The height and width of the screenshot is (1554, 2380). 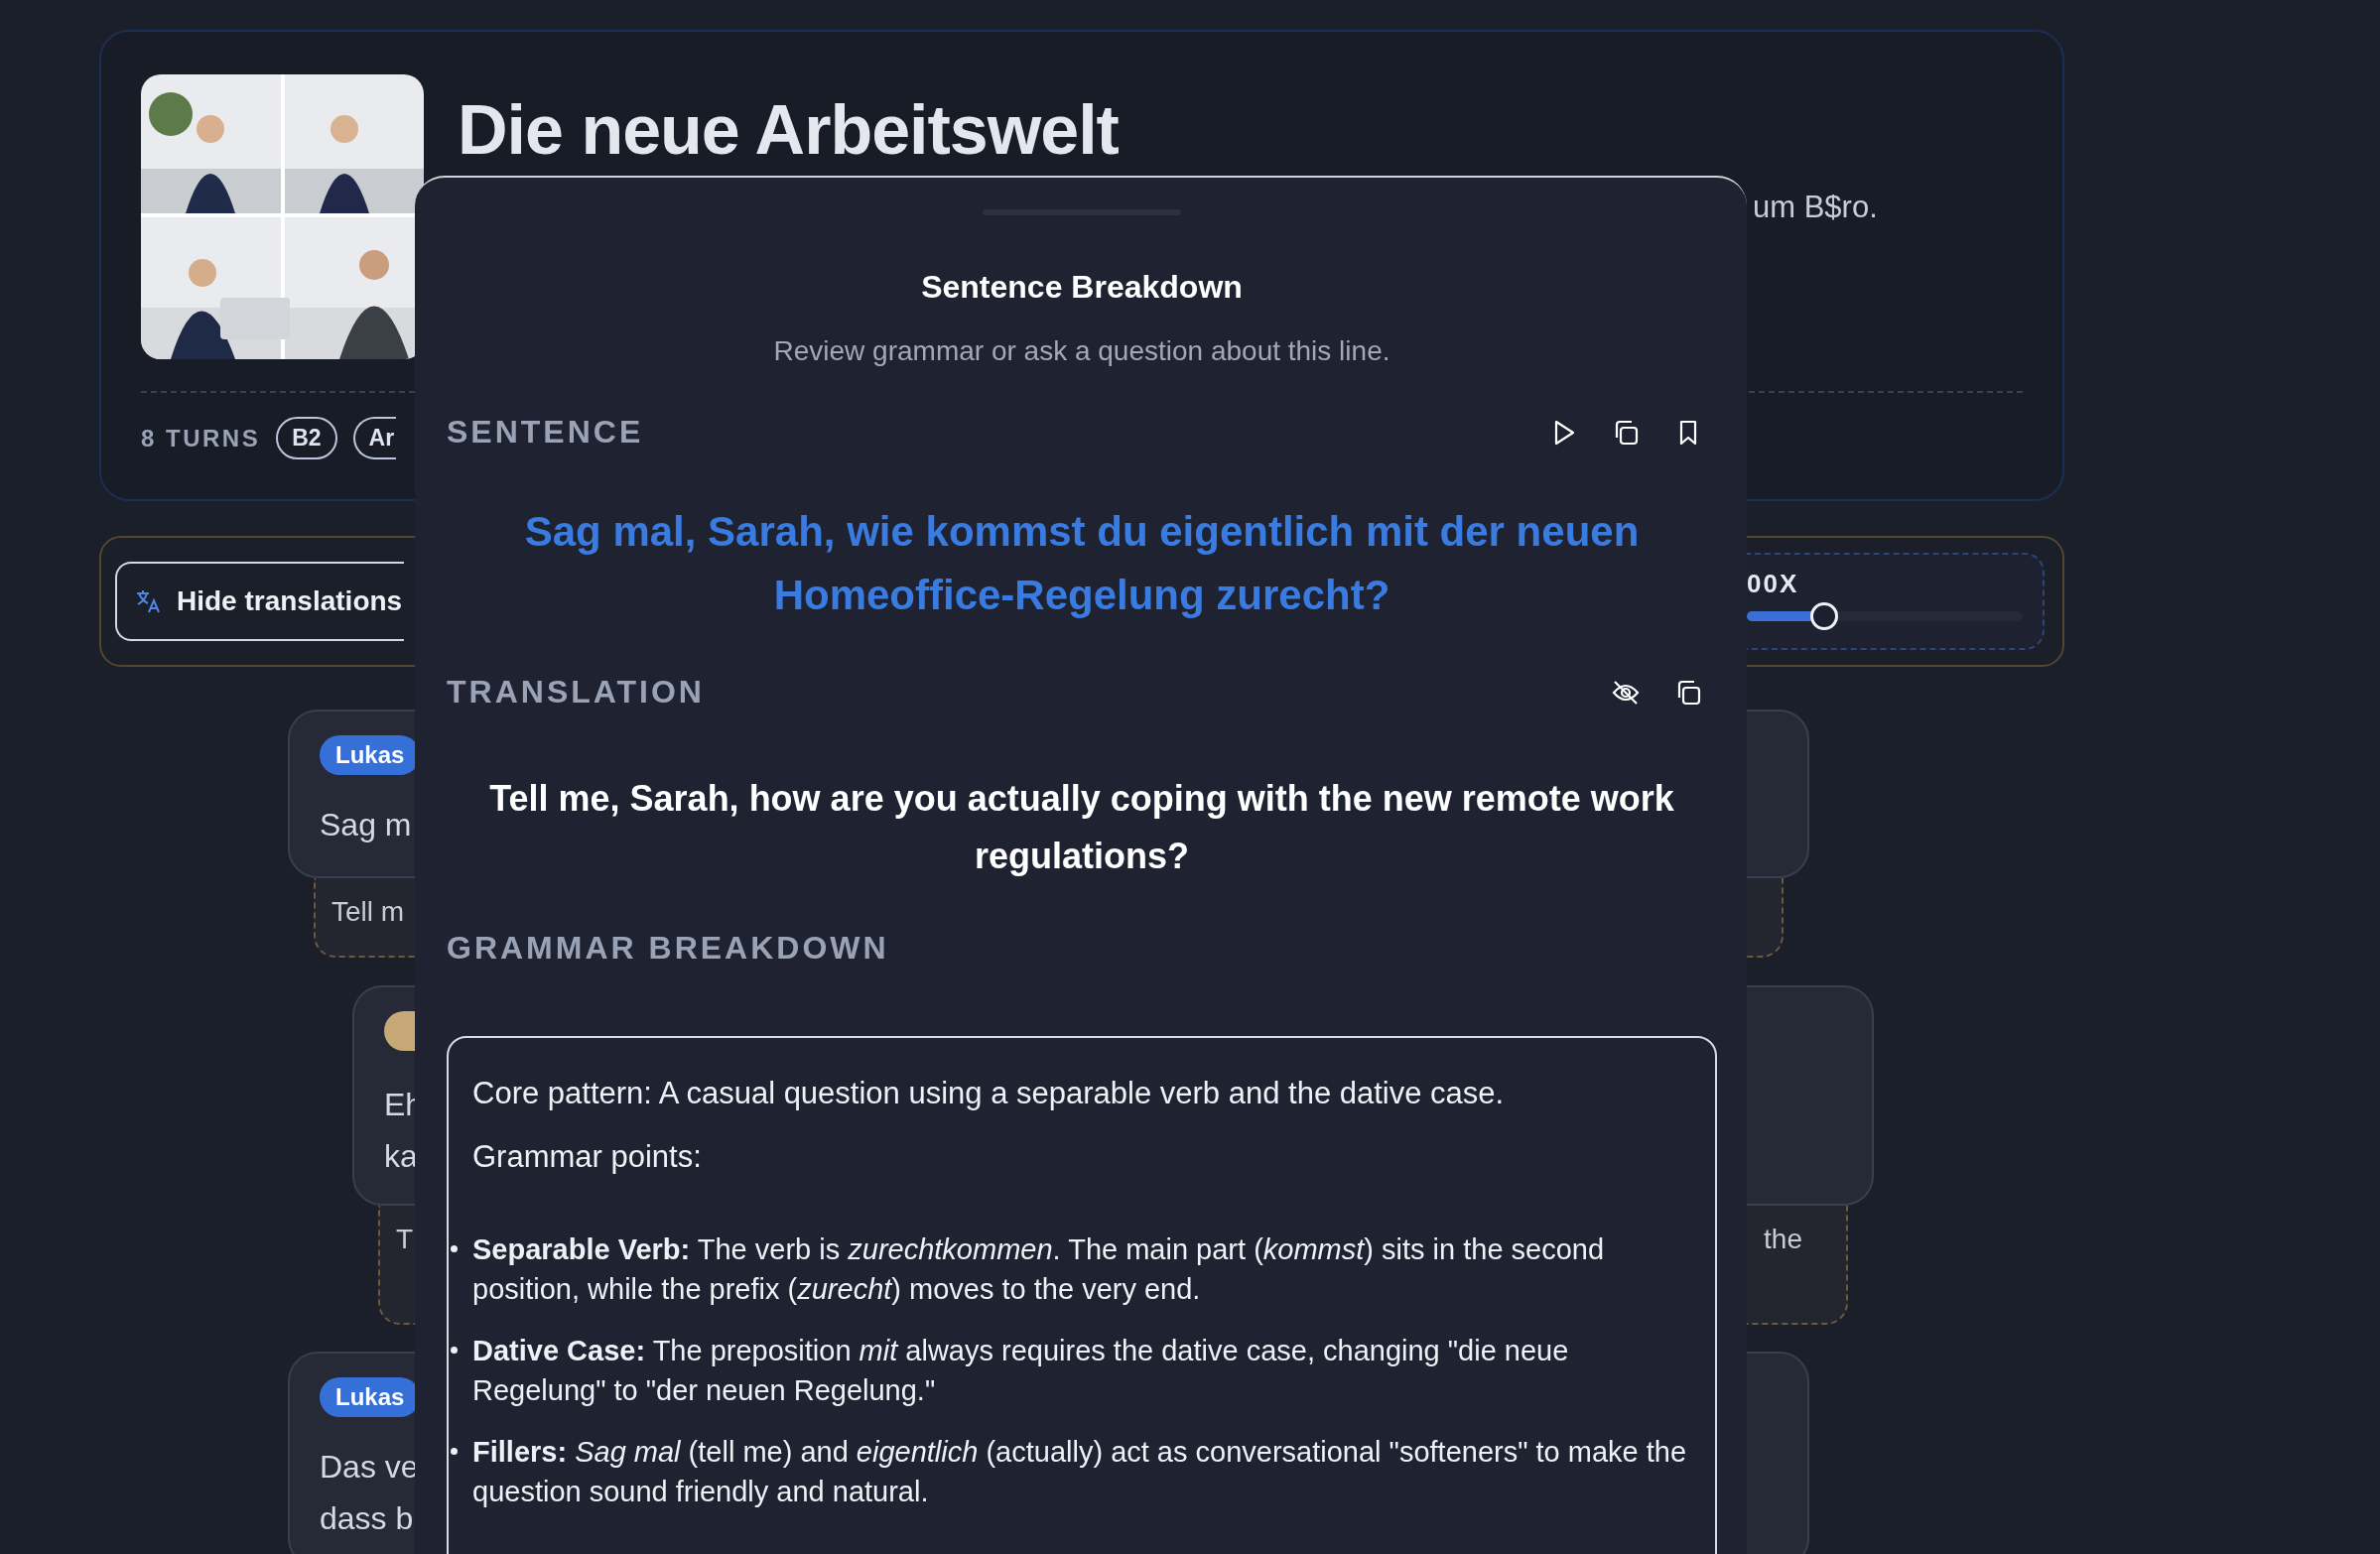 What do you see at coordinates (306, 438) in the screenshot?
I see `level-tag: B2` at bounding box center [306, 438].